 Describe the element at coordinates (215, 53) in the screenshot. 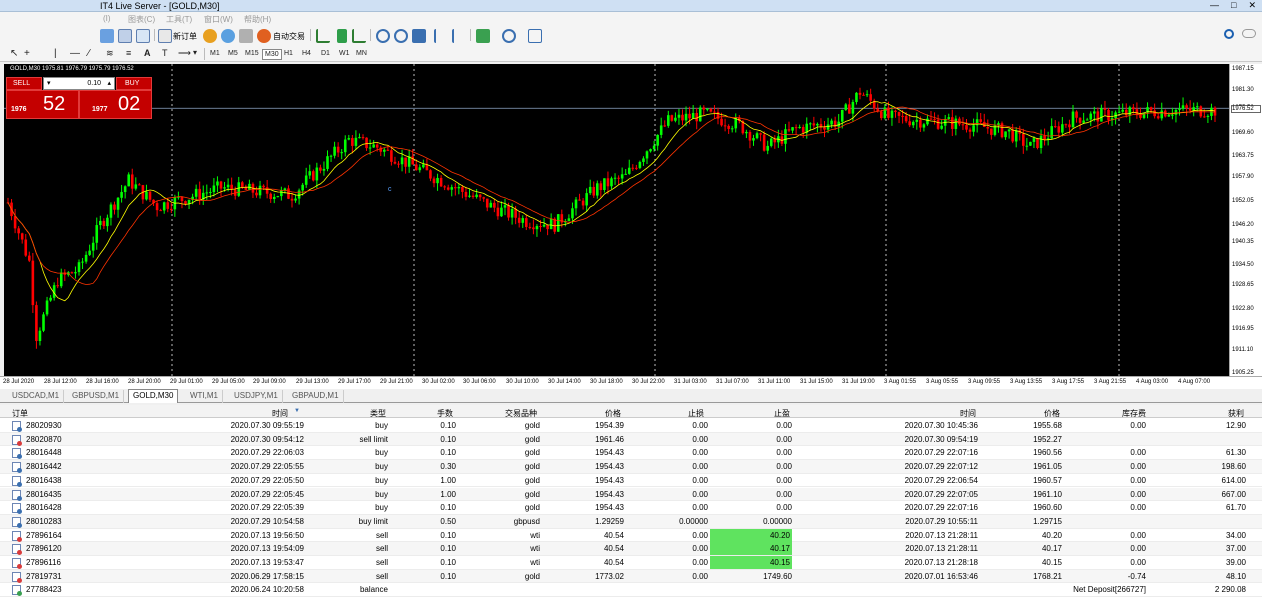

I see `timeframe-m1: M1` at that location.